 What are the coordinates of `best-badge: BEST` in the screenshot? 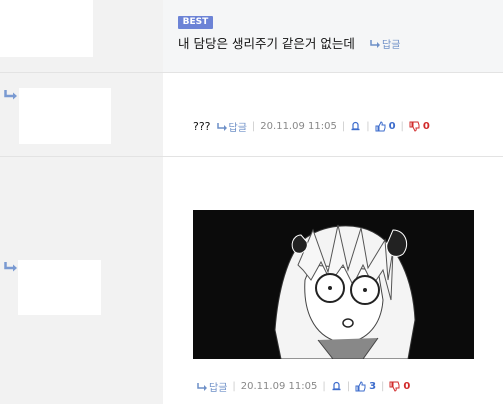 It's located at (195, 22).